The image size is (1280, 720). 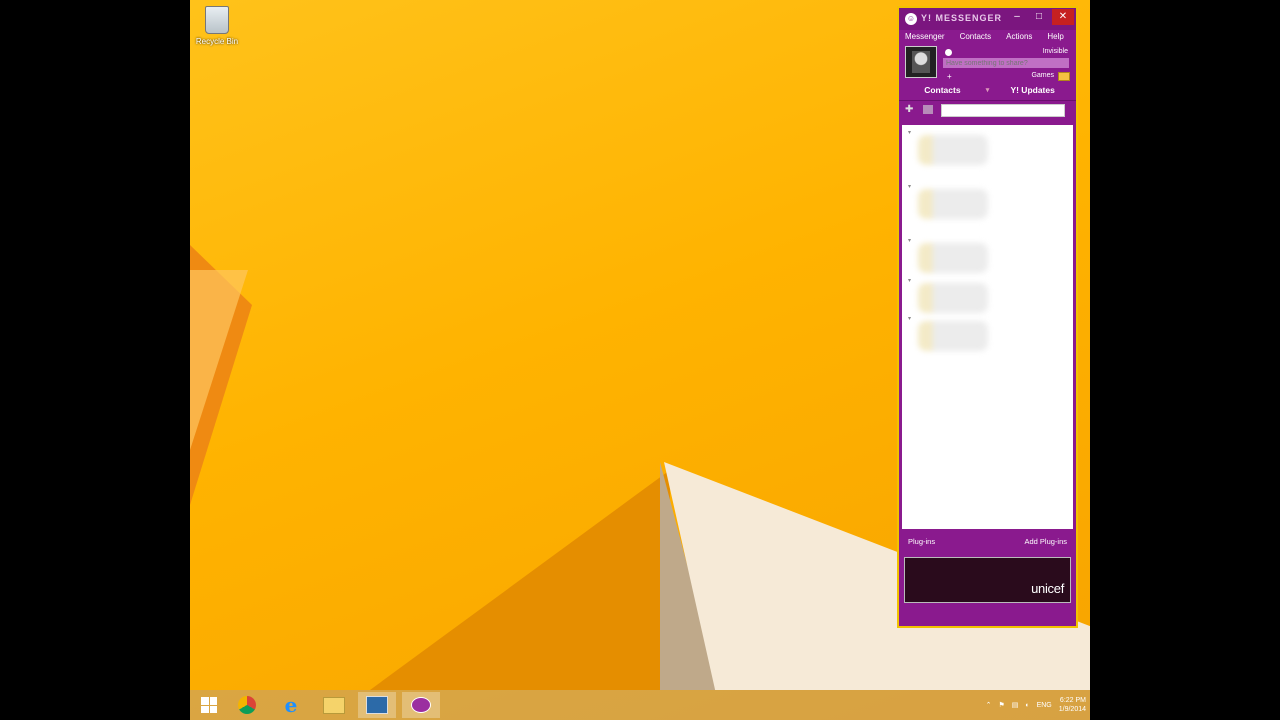 What do you see at coordinates (928, 37) in the screenshot?
I see `menu-messenger: Messenger` at bounding box center [928, 37].